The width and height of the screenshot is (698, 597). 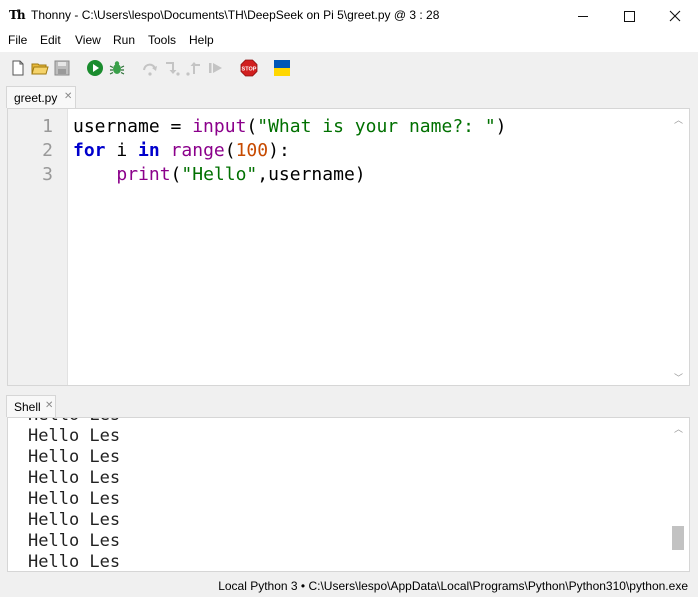 I want to click on maximize-icon, so click(x=629, y=16).